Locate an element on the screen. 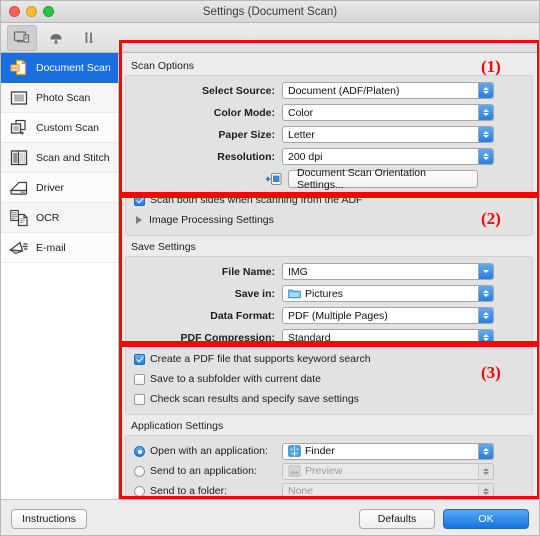  preview-icon is located at coordinates (294, 471).